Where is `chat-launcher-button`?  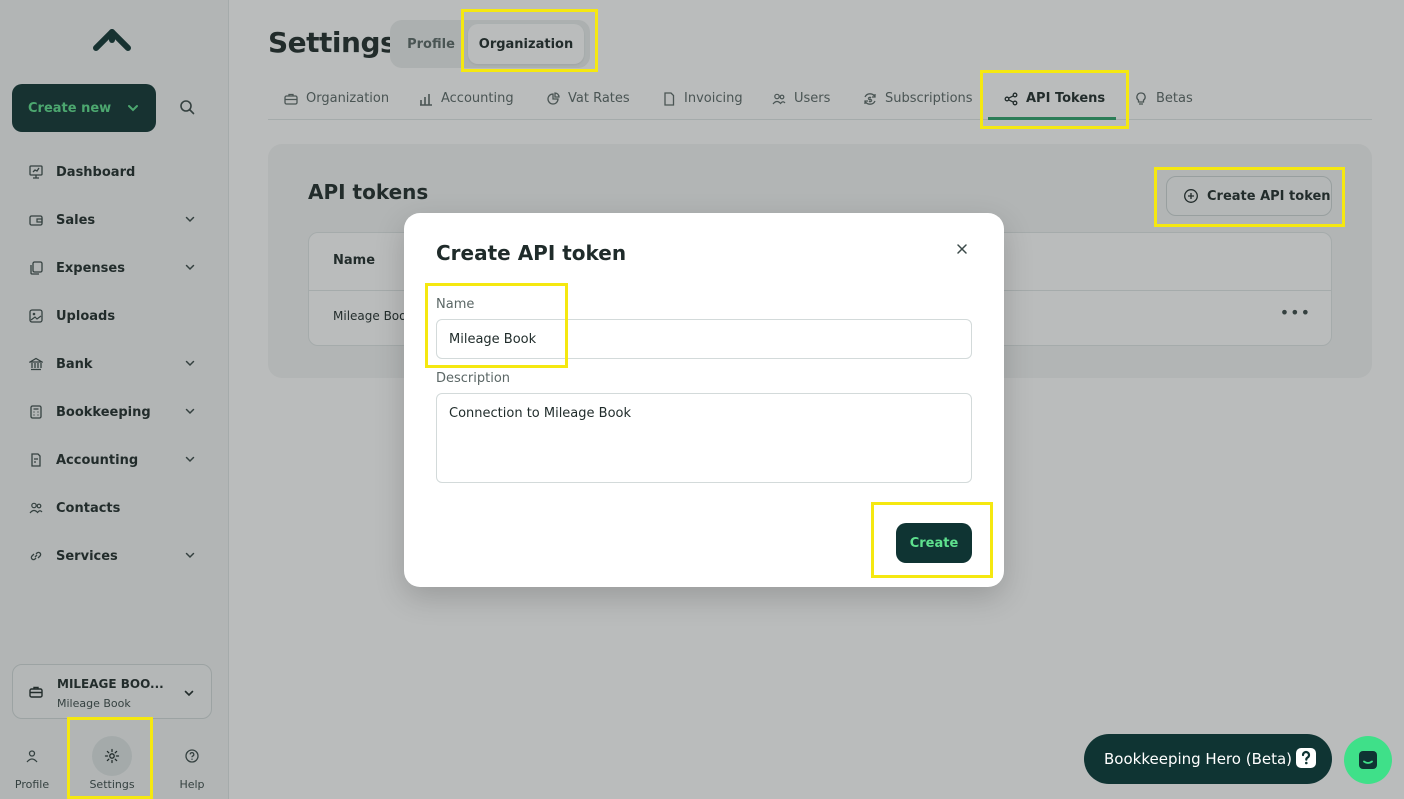
chat-launcher-button is located at coordinates (1368, 760).